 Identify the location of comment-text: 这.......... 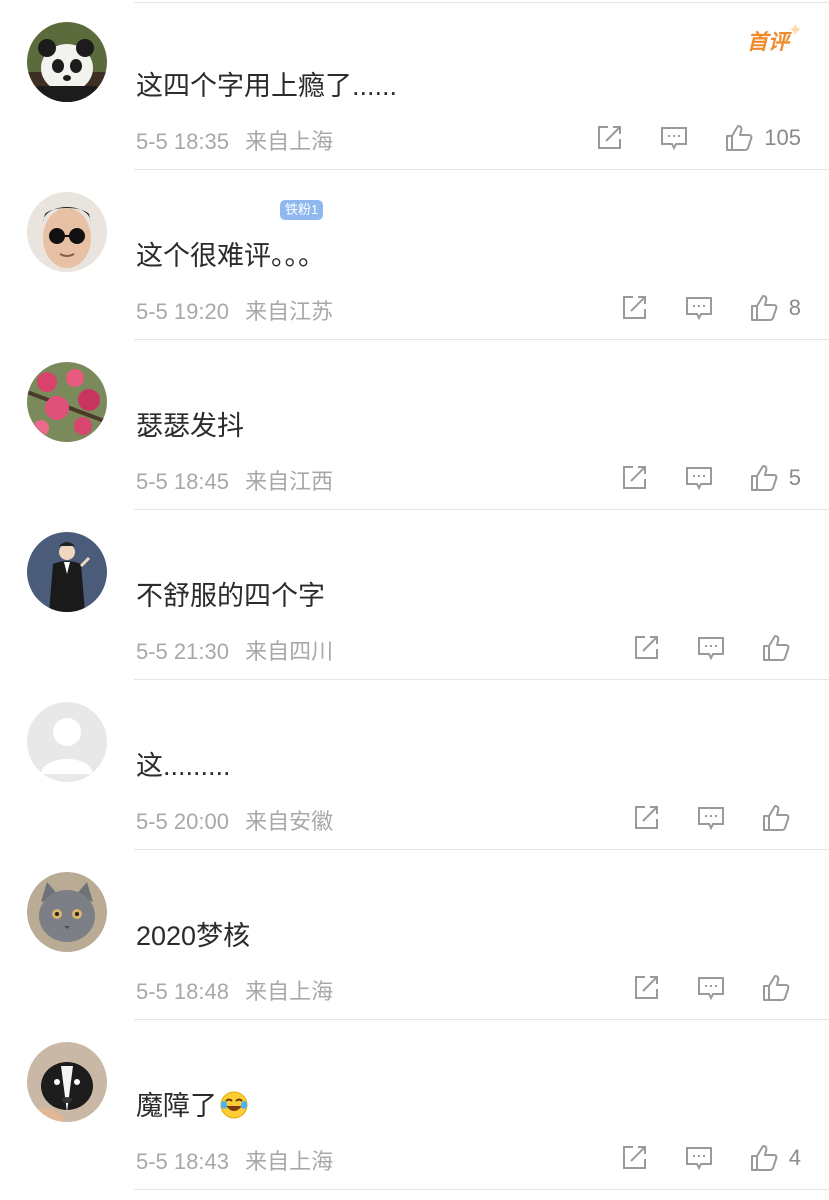
(183, 766).